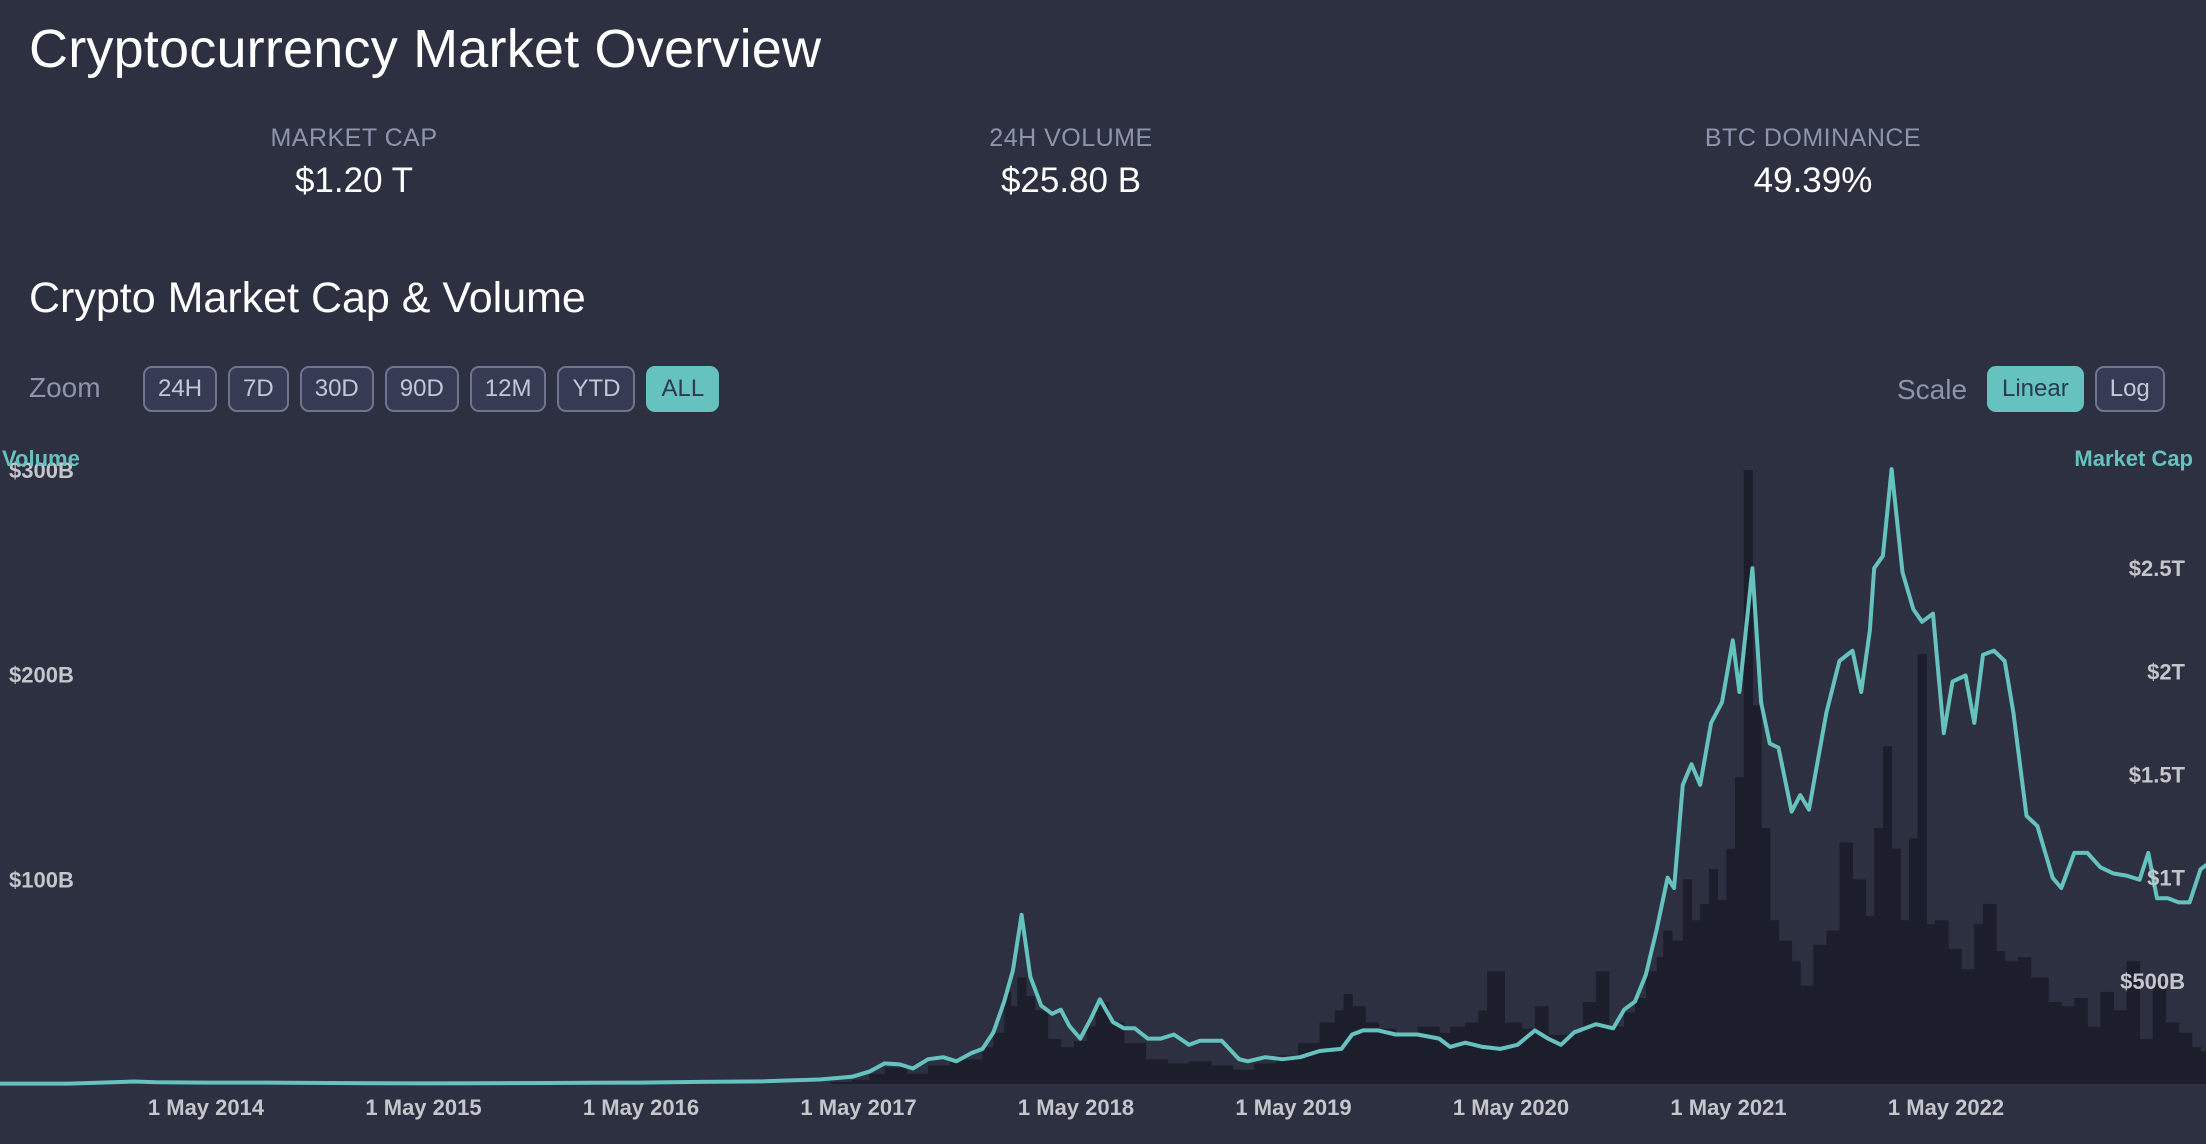  I want to click on x-tick-label: 1 May 2020, so click(1511, 1107).